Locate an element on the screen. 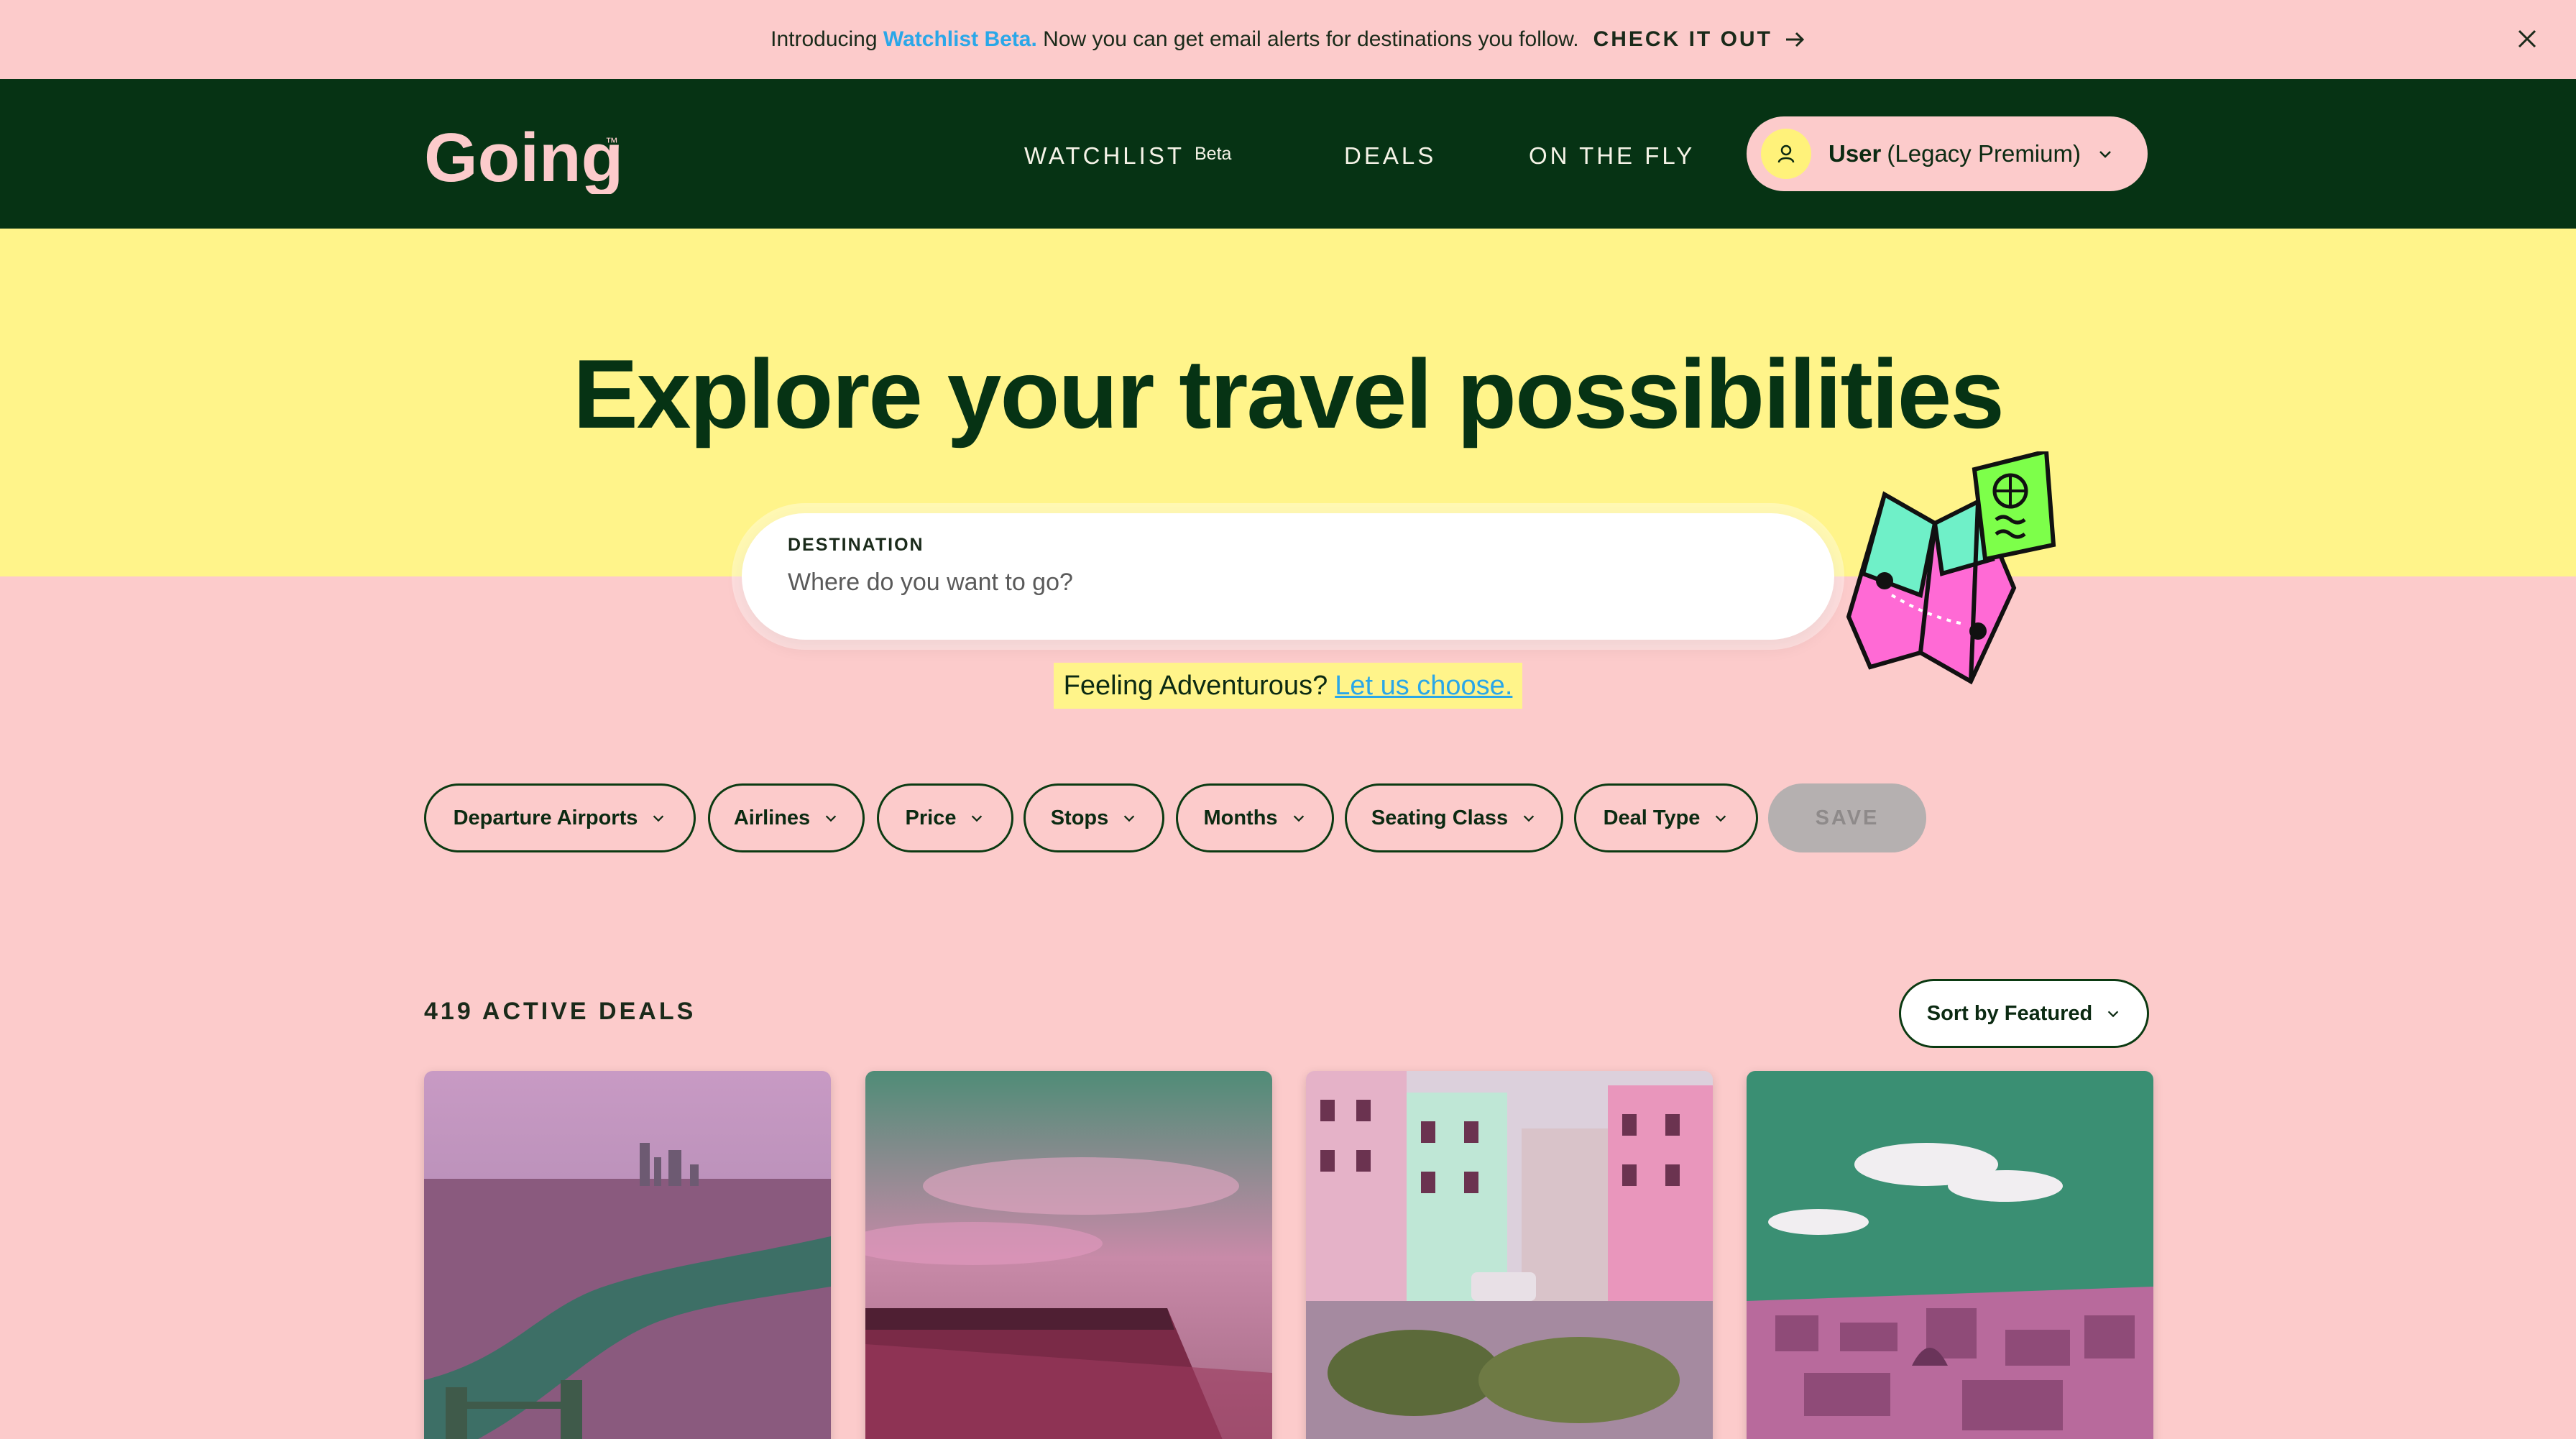 The height and width of the screenshot is (1439, 2576). filter-departure-airports: Departure Airports is located at coordinates (560, 818).